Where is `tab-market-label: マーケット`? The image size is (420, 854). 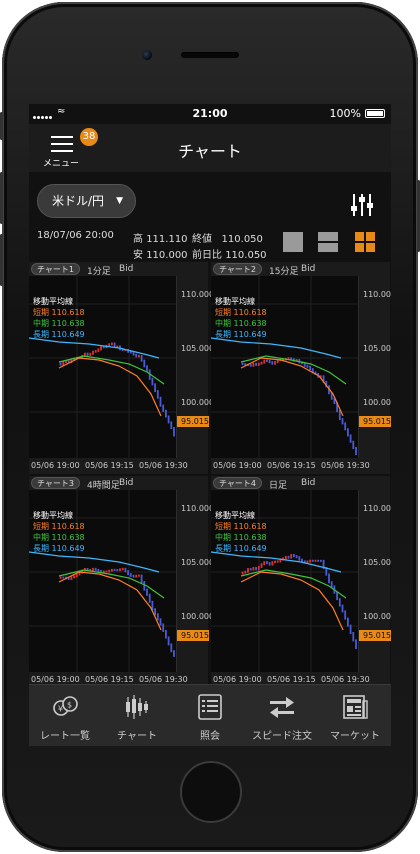
tab-market-label: マーケット is located at coordinates (355, 736).